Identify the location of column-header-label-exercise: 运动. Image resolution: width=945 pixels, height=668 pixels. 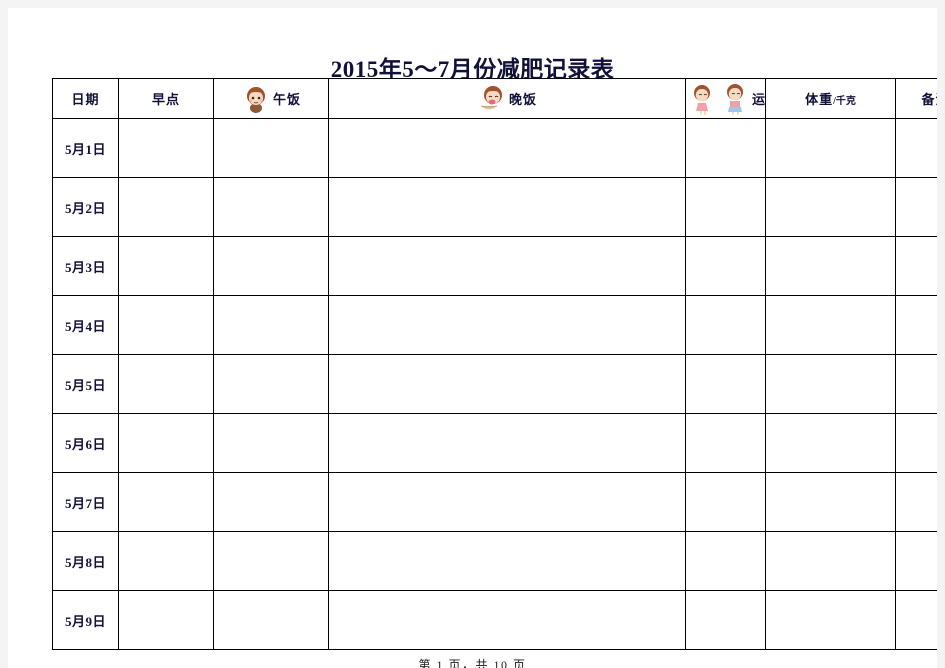
(758, 99).